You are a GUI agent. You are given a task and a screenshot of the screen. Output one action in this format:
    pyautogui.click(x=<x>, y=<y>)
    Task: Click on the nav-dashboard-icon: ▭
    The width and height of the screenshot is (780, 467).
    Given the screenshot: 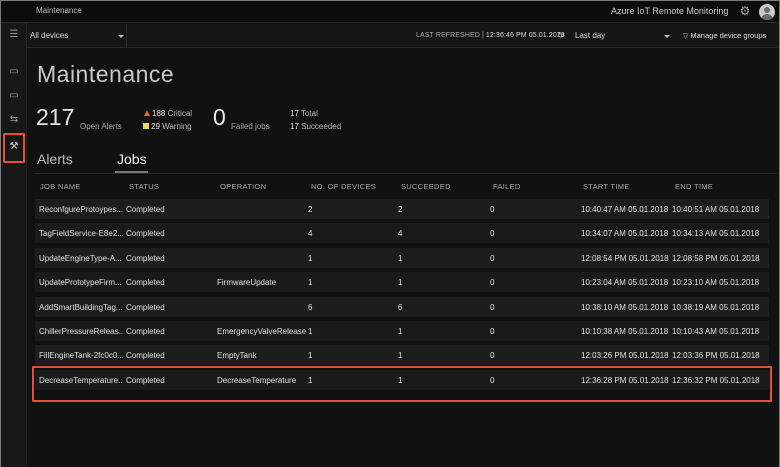 What is the action you would take?
    pyautogui.click(x=14, y=72)
    